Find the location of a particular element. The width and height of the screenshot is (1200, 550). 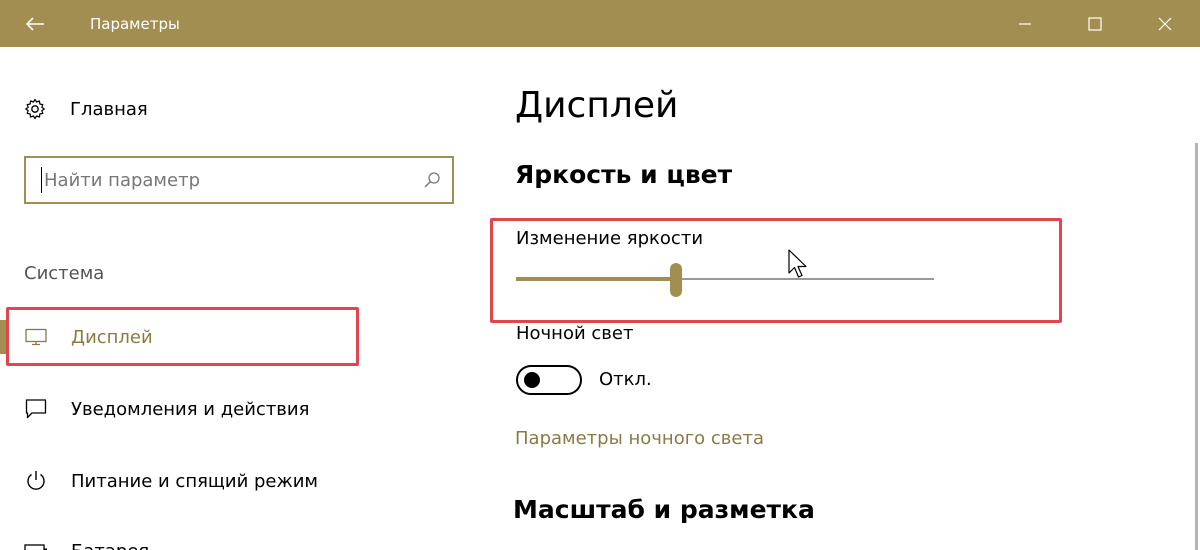

section-title-scale: Масштаб и разметка is located at coordinates (664, 509).